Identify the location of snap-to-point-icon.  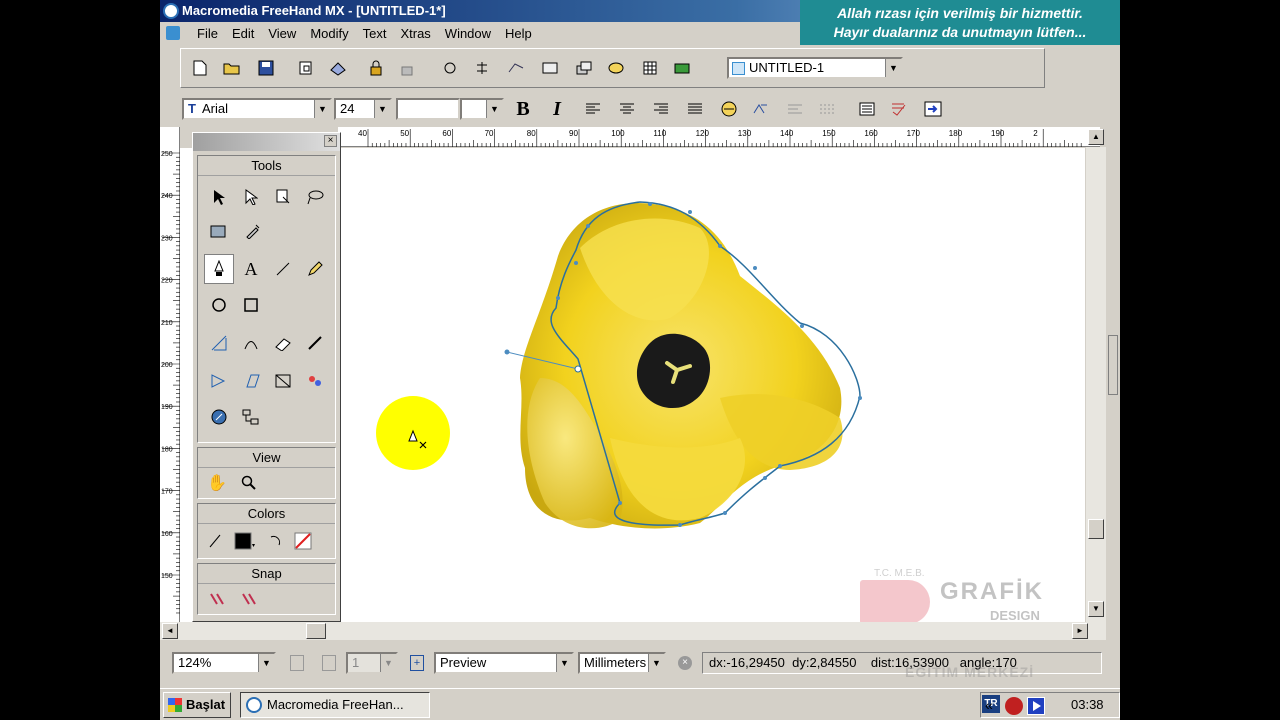
(217, 599).